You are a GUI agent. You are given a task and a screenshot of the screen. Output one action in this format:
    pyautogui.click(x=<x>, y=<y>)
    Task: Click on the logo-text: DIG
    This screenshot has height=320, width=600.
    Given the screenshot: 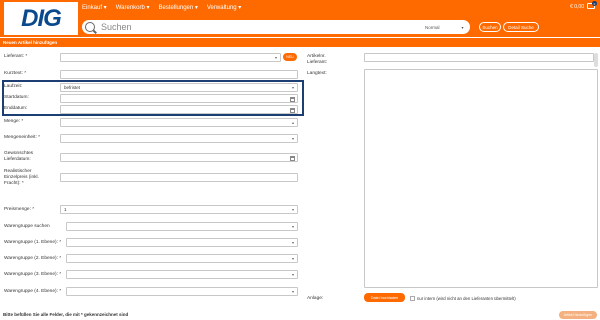 What is the action you would take?
    pyautogui.click(x=41, y=18)
    